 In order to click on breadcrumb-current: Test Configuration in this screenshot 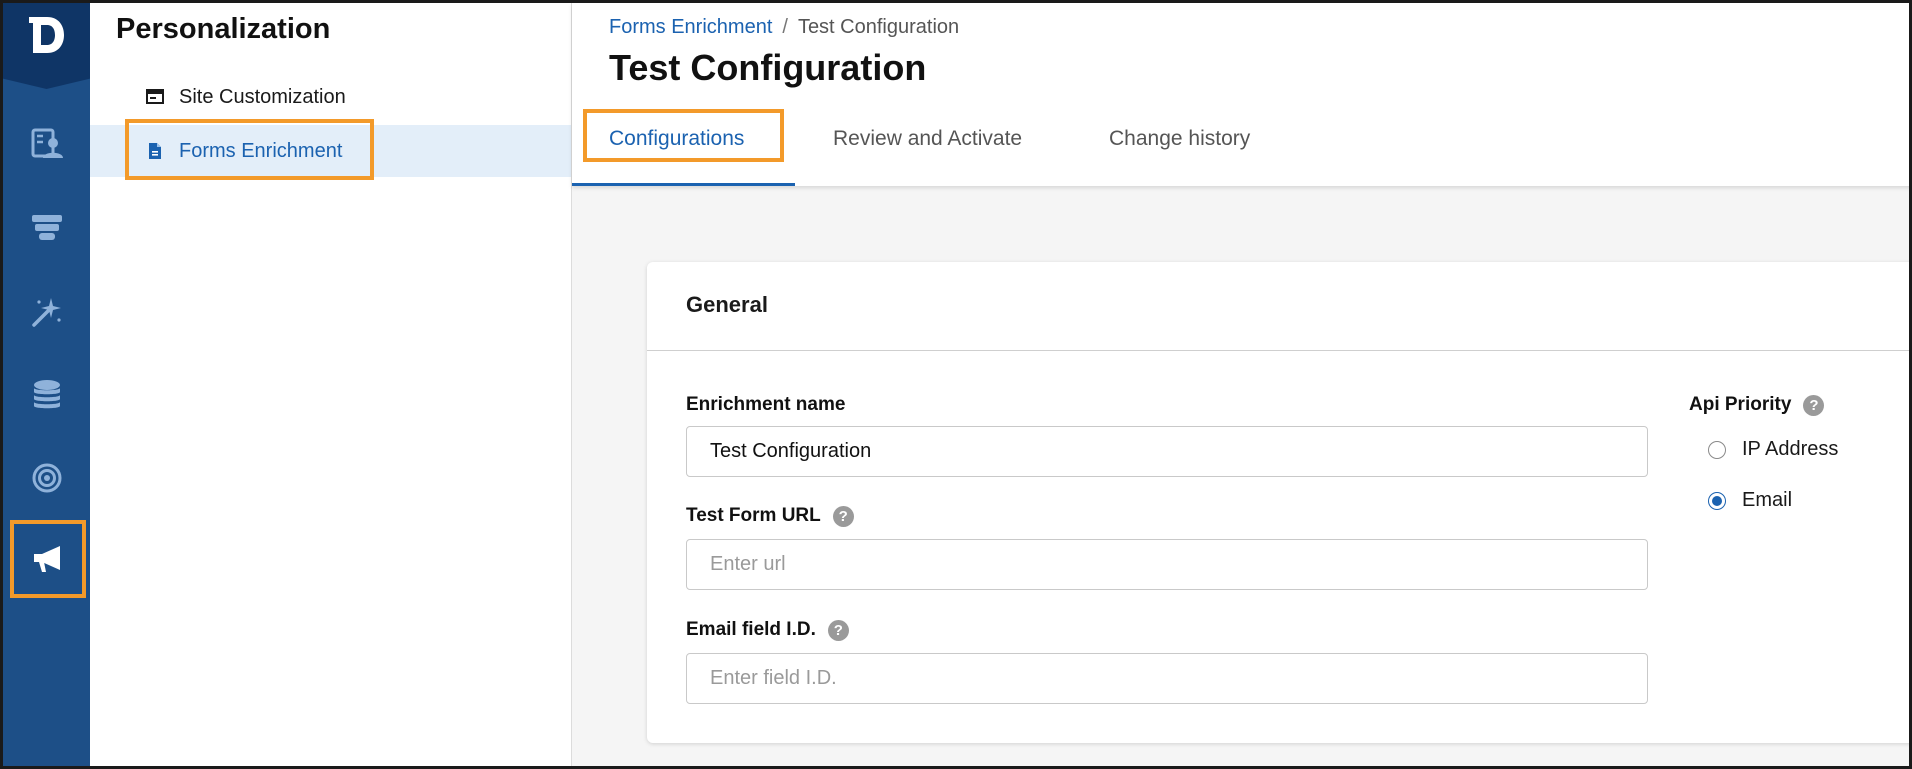, I will do `click(878, 27)`.